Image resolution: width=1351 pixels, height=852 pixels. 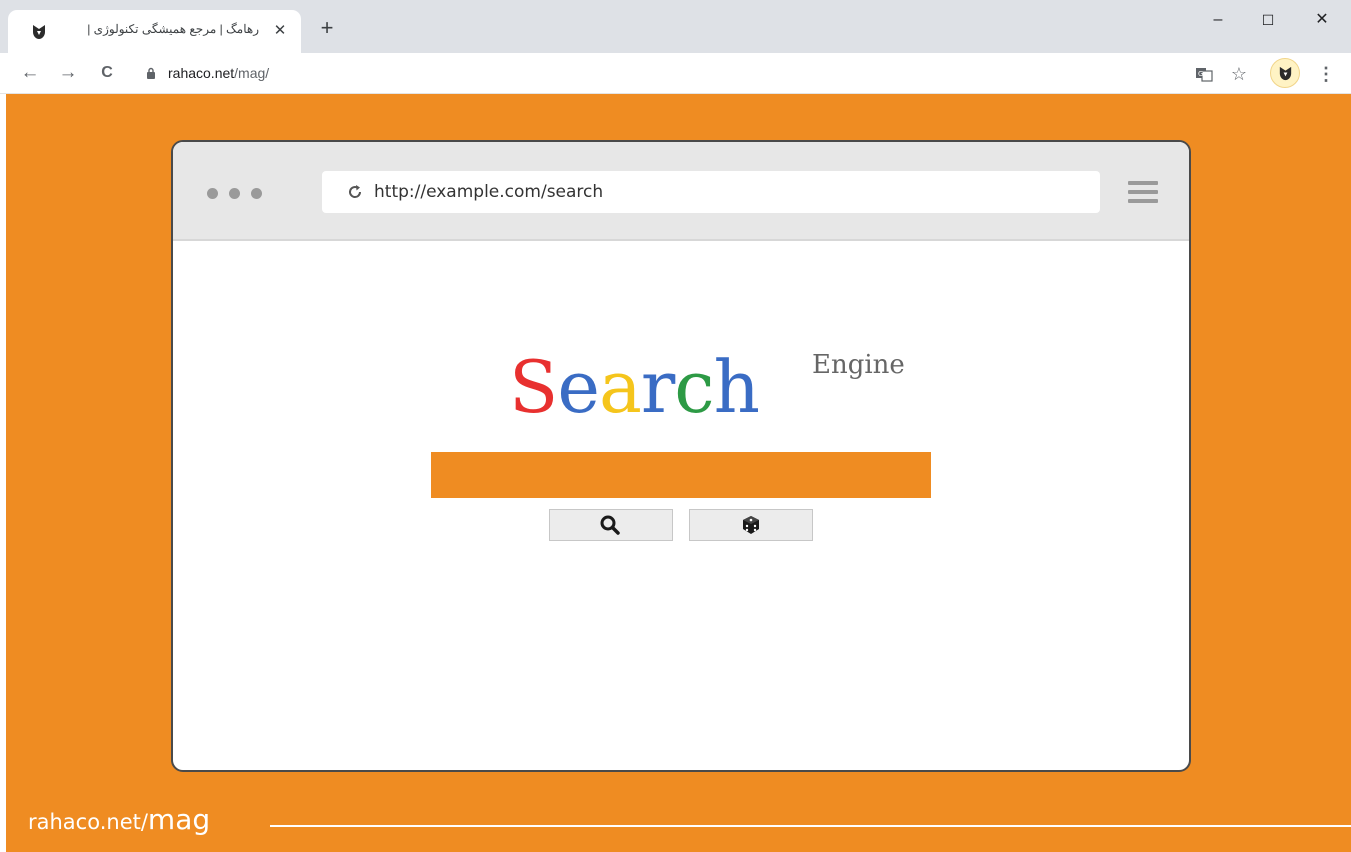 I want to click on tab-strip: رهامگ | مرجع همیشگی تکنولوژی | ✕ + – ☐ ✕, so click(x=675, y=26).